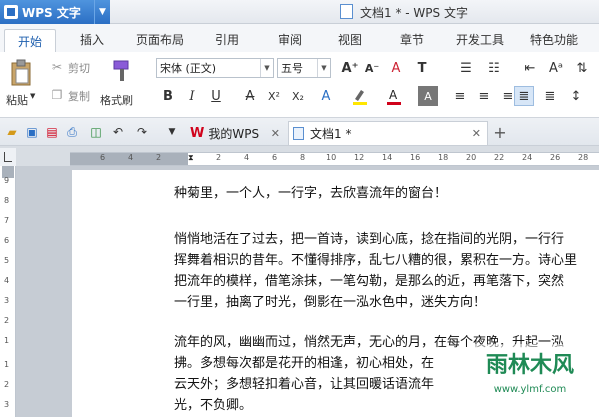  Describe the element at coordinates (7, 260) in the screenshot. I see `ruler-number: 5` at that location.